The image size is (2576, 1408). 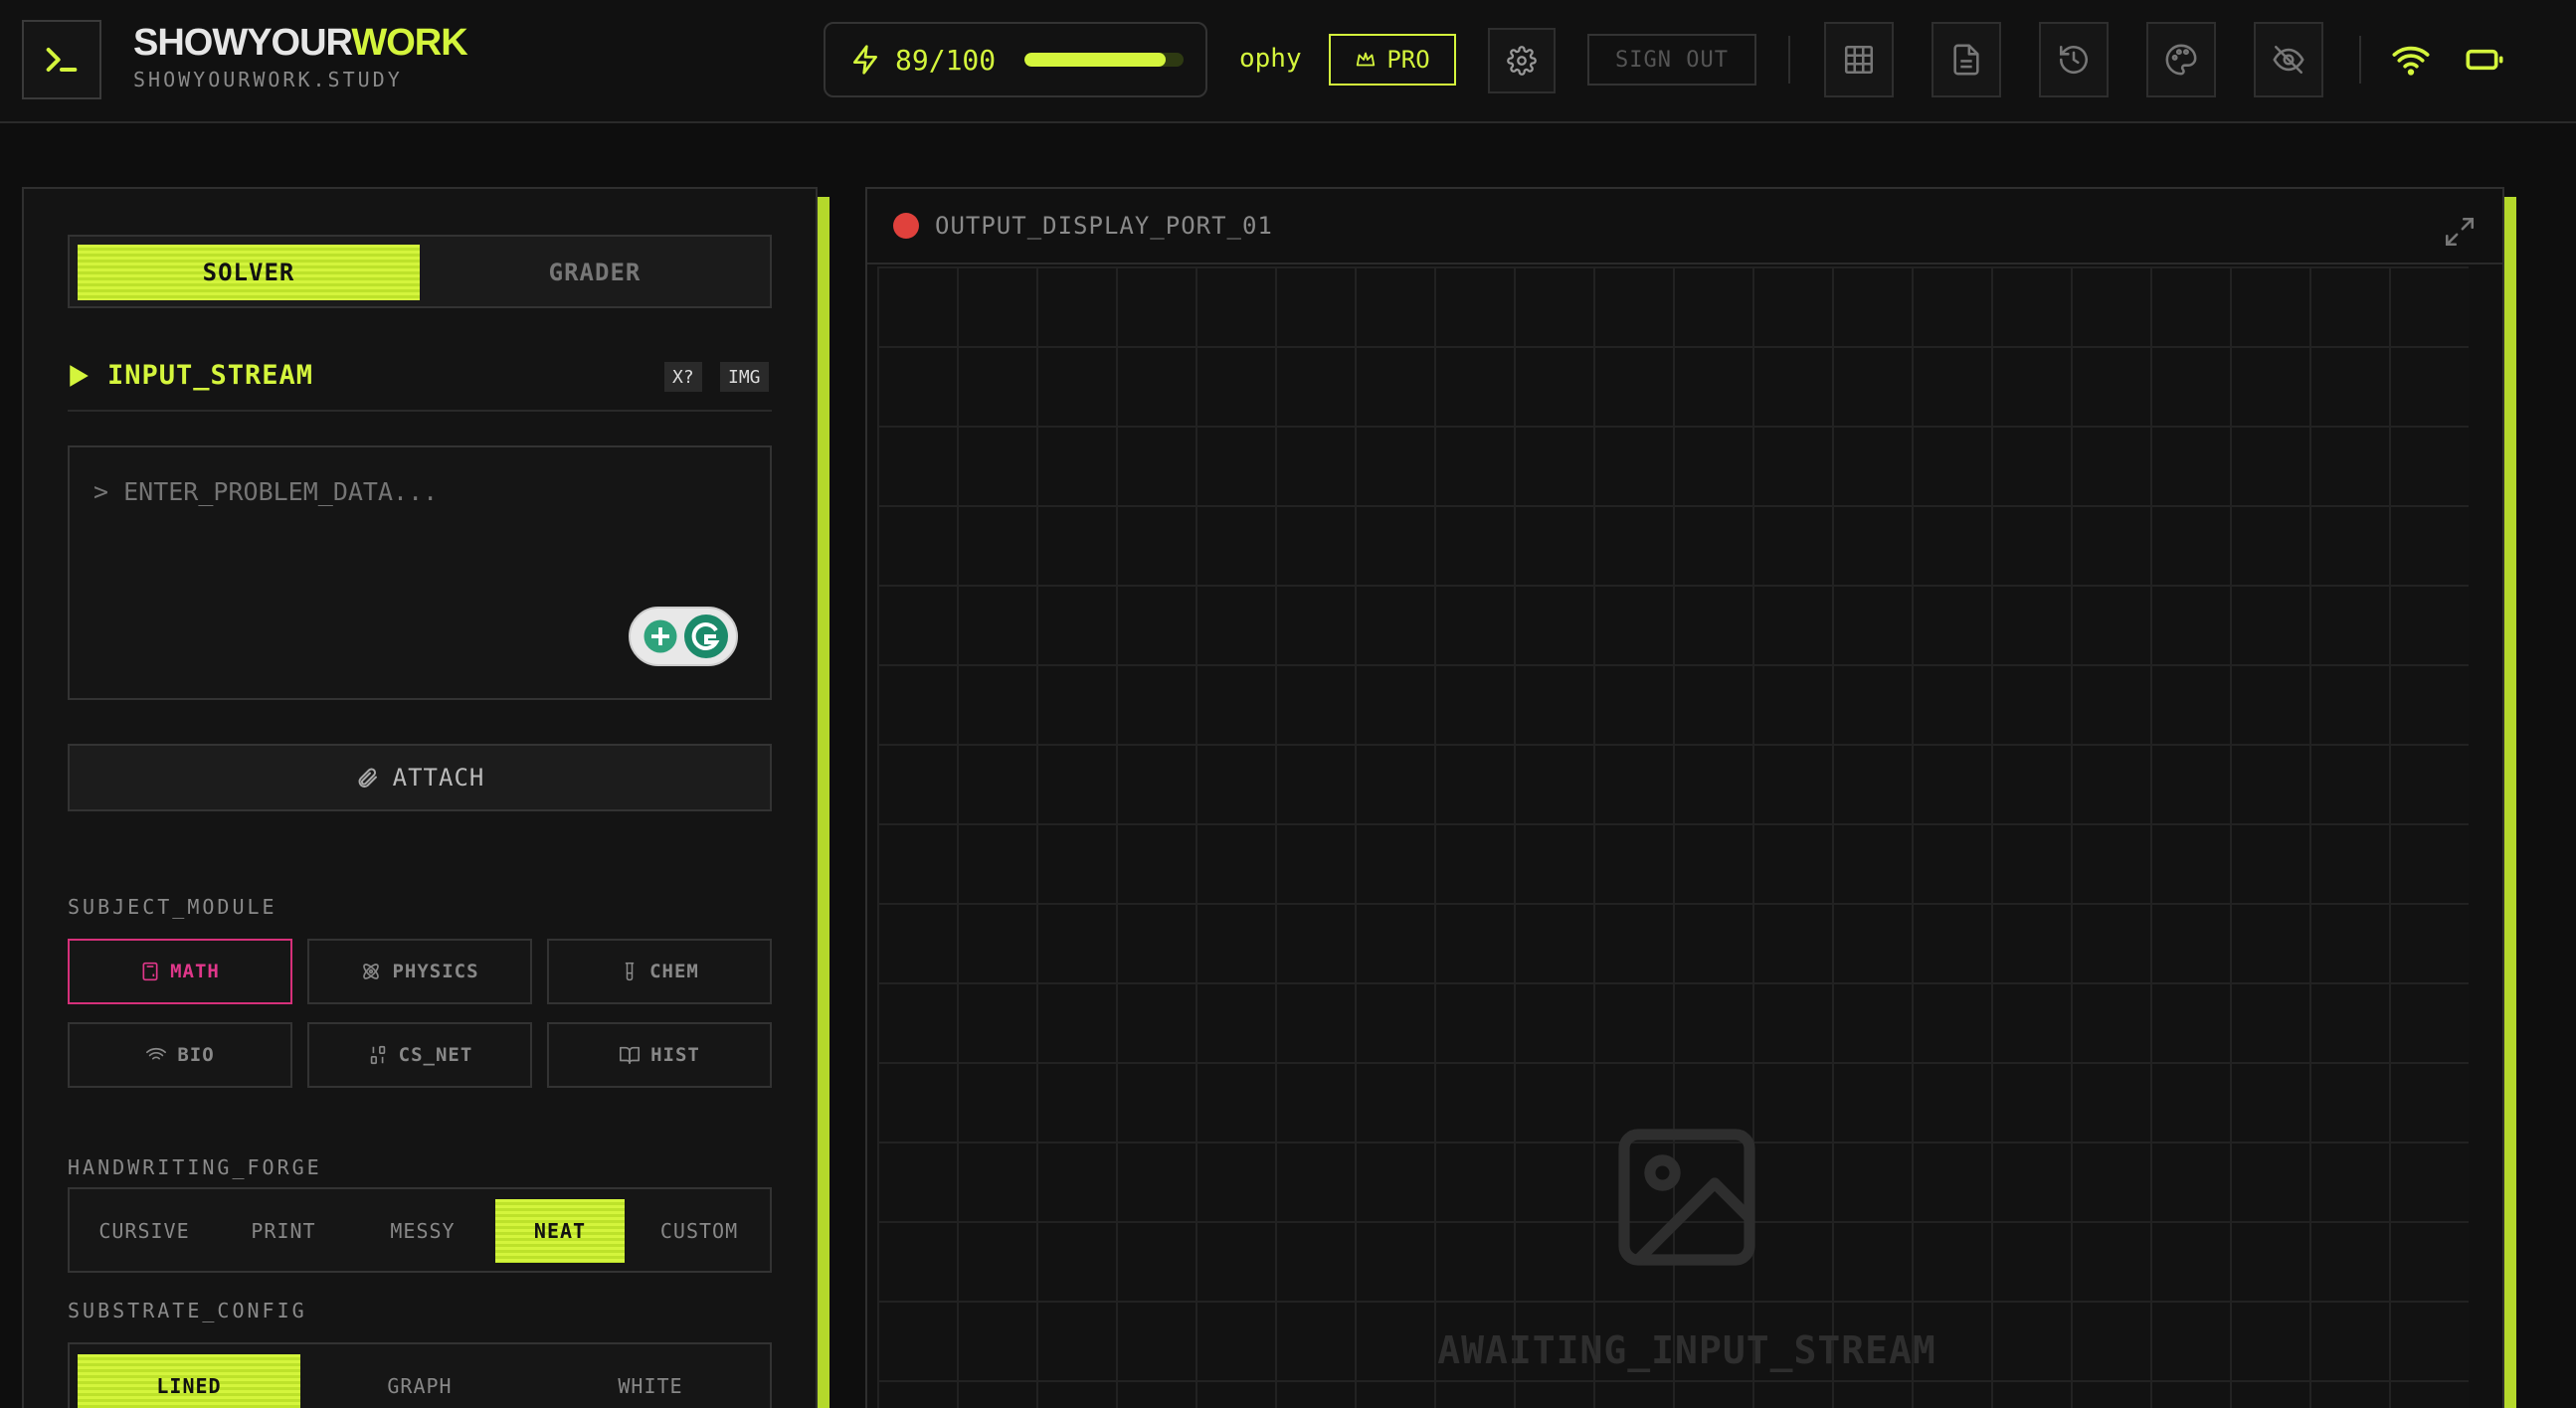 What do you see at coordinates (674, 971) in the screenshot?
I see `subject-label: CHEM` at bounding box center [674, 971].